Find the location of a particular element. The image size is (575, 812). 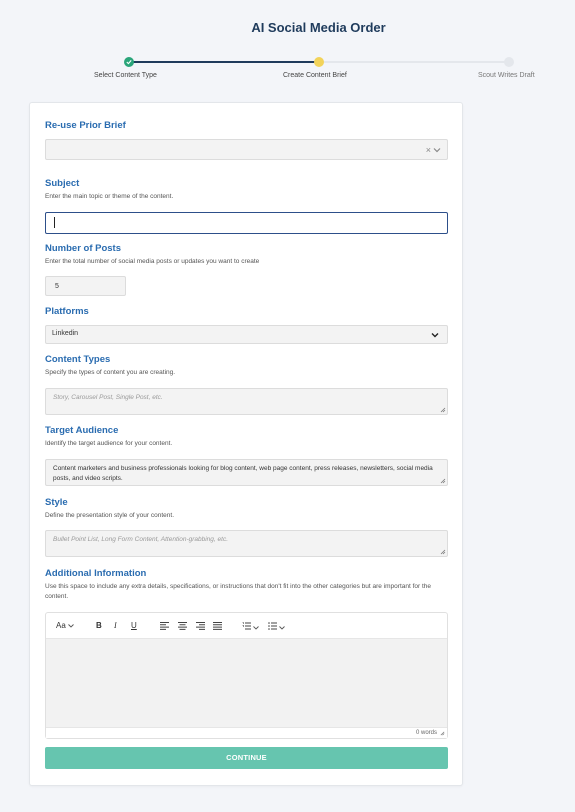

editor-toolbar: Aa B I U is located at coordinates (246, 626).